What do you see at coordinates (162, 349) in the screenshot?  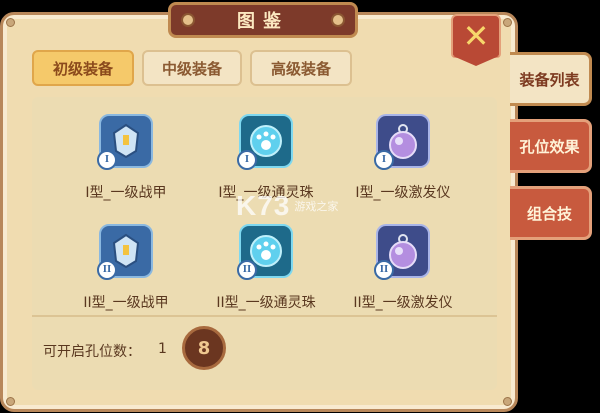 I see `slots-value: 1` at bounding box center [162, 349].